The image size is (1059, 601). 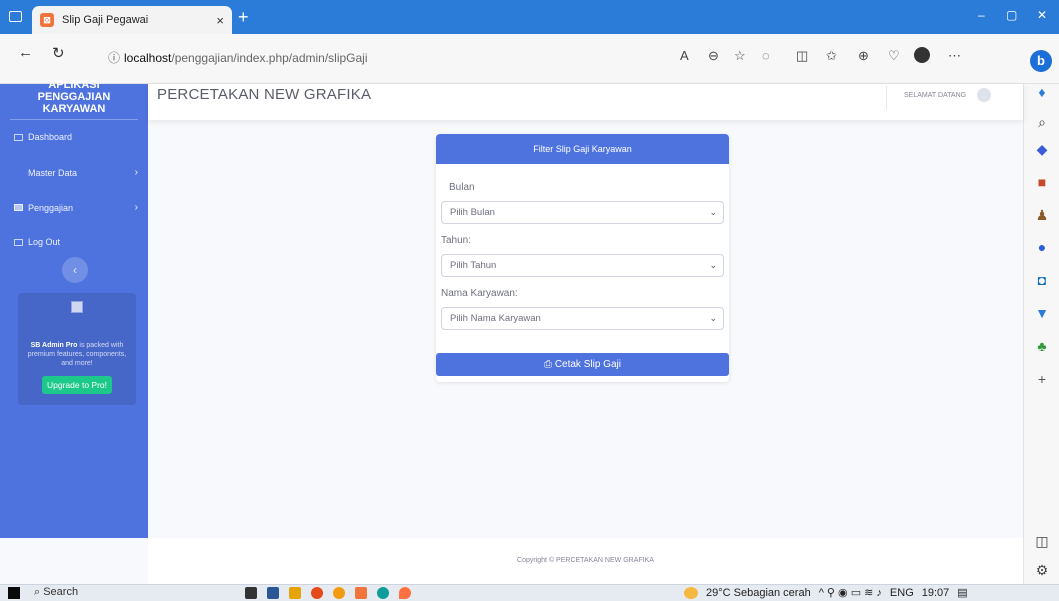 What do you see at coordinates (462, 187) in the screenshot?
I see `bulan-label: Bulan` at bounding box center [462, 187].